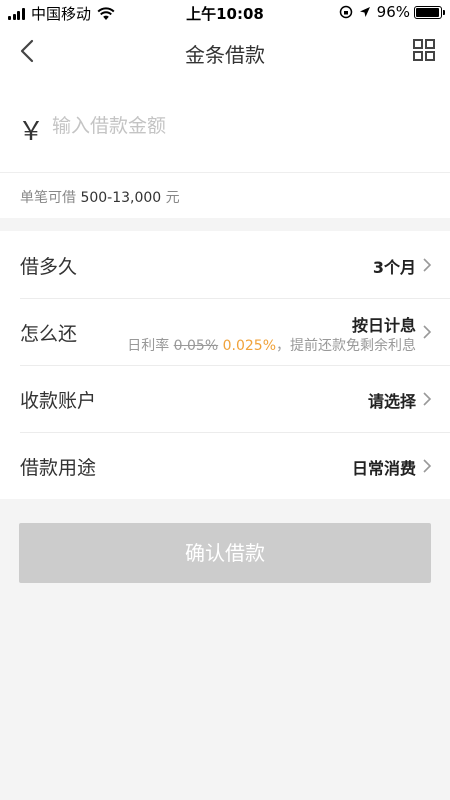  I want to click on account-label: 收款账户, so click(58, 401).